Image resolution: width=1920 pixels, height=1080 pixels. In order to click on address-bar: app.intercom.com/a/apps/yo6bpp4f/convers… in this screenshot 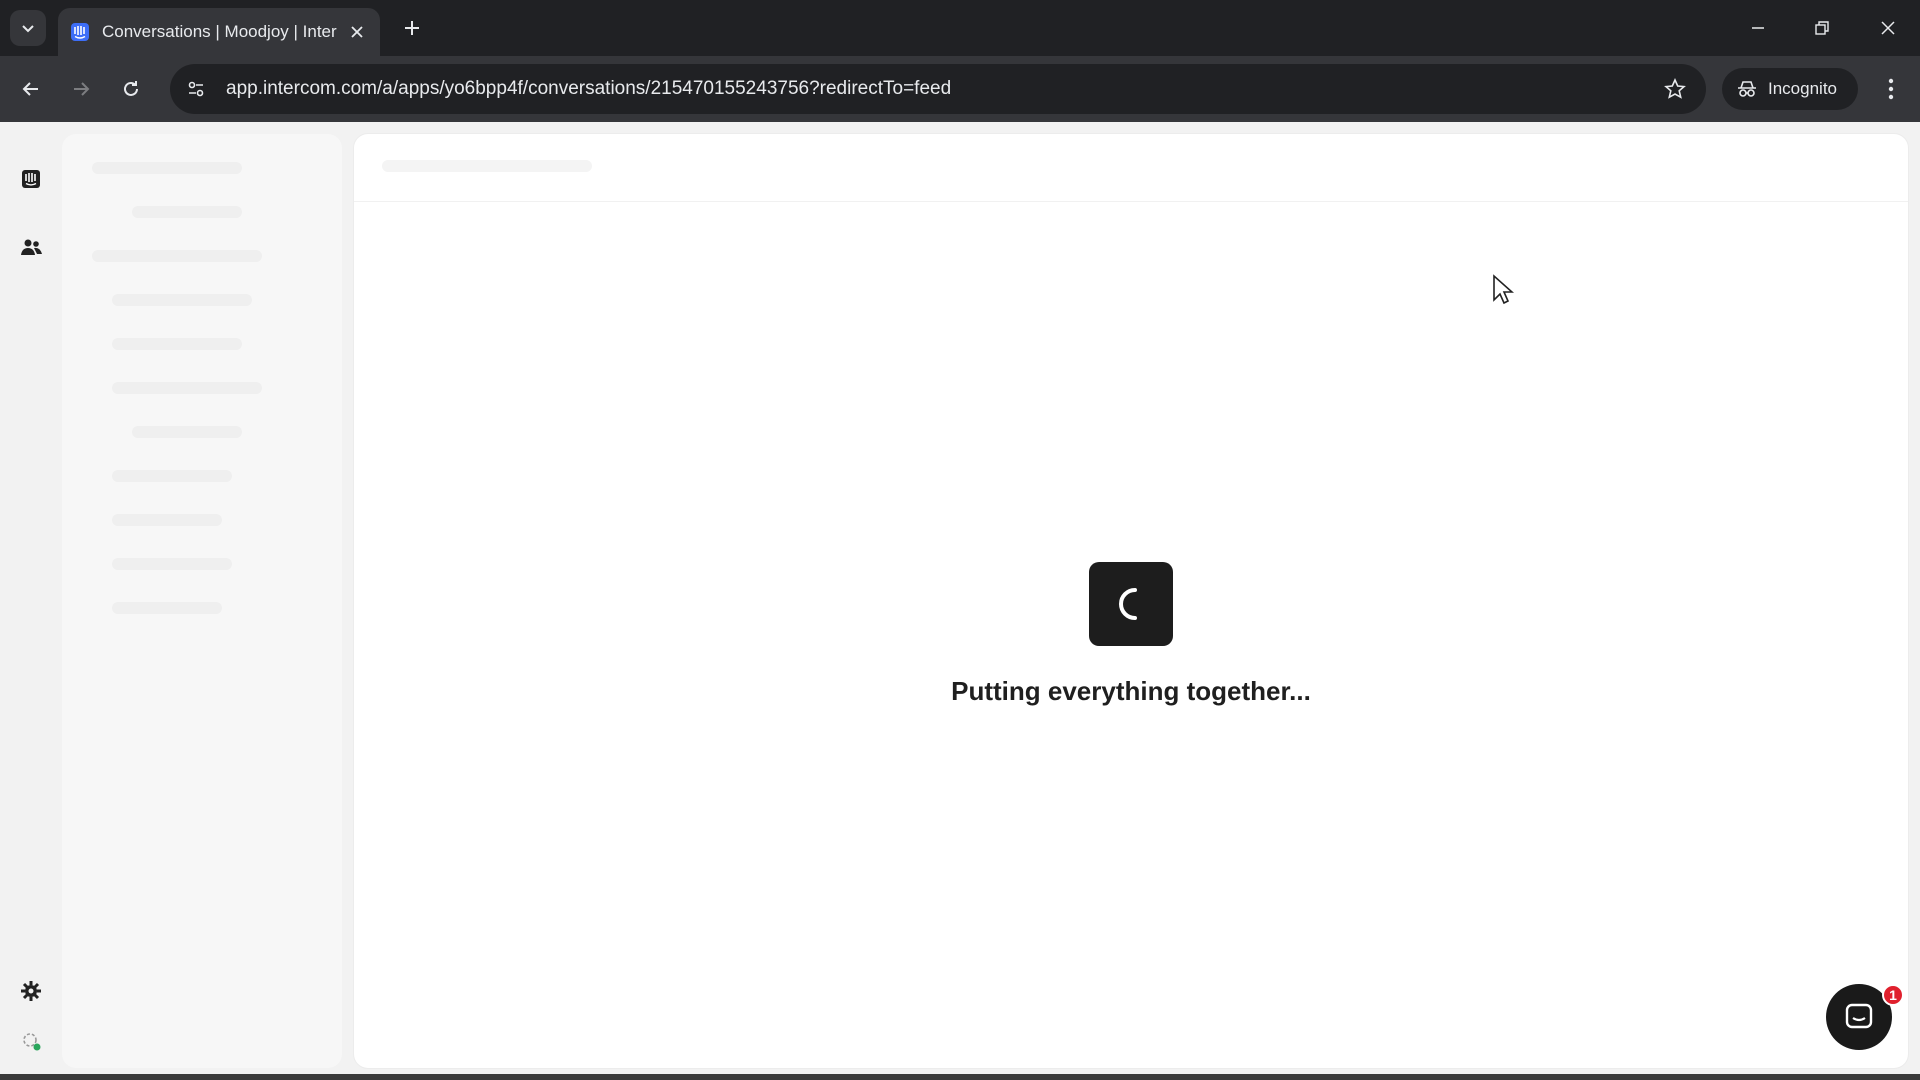, I will do `click(938, 89)`.